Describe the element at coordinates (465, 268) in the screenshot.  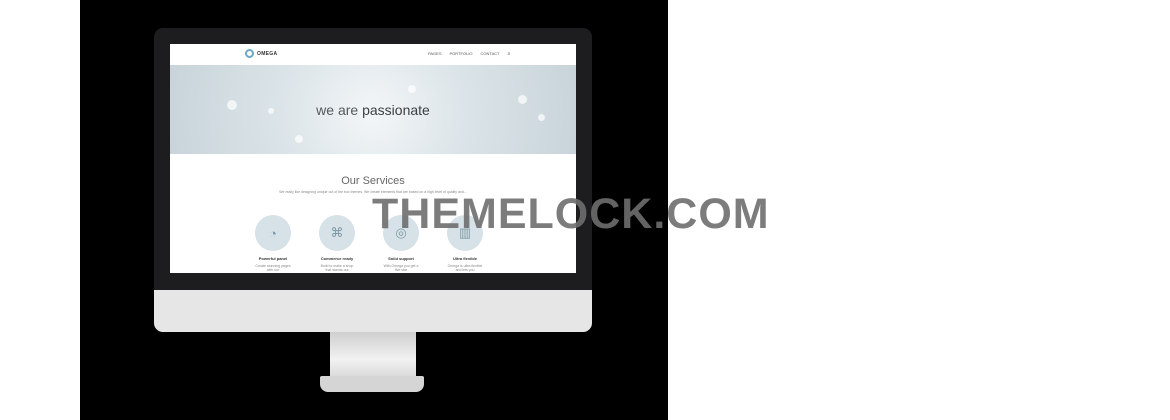
I see `service-text: Omega is ultra flexible and lets you` at that location.